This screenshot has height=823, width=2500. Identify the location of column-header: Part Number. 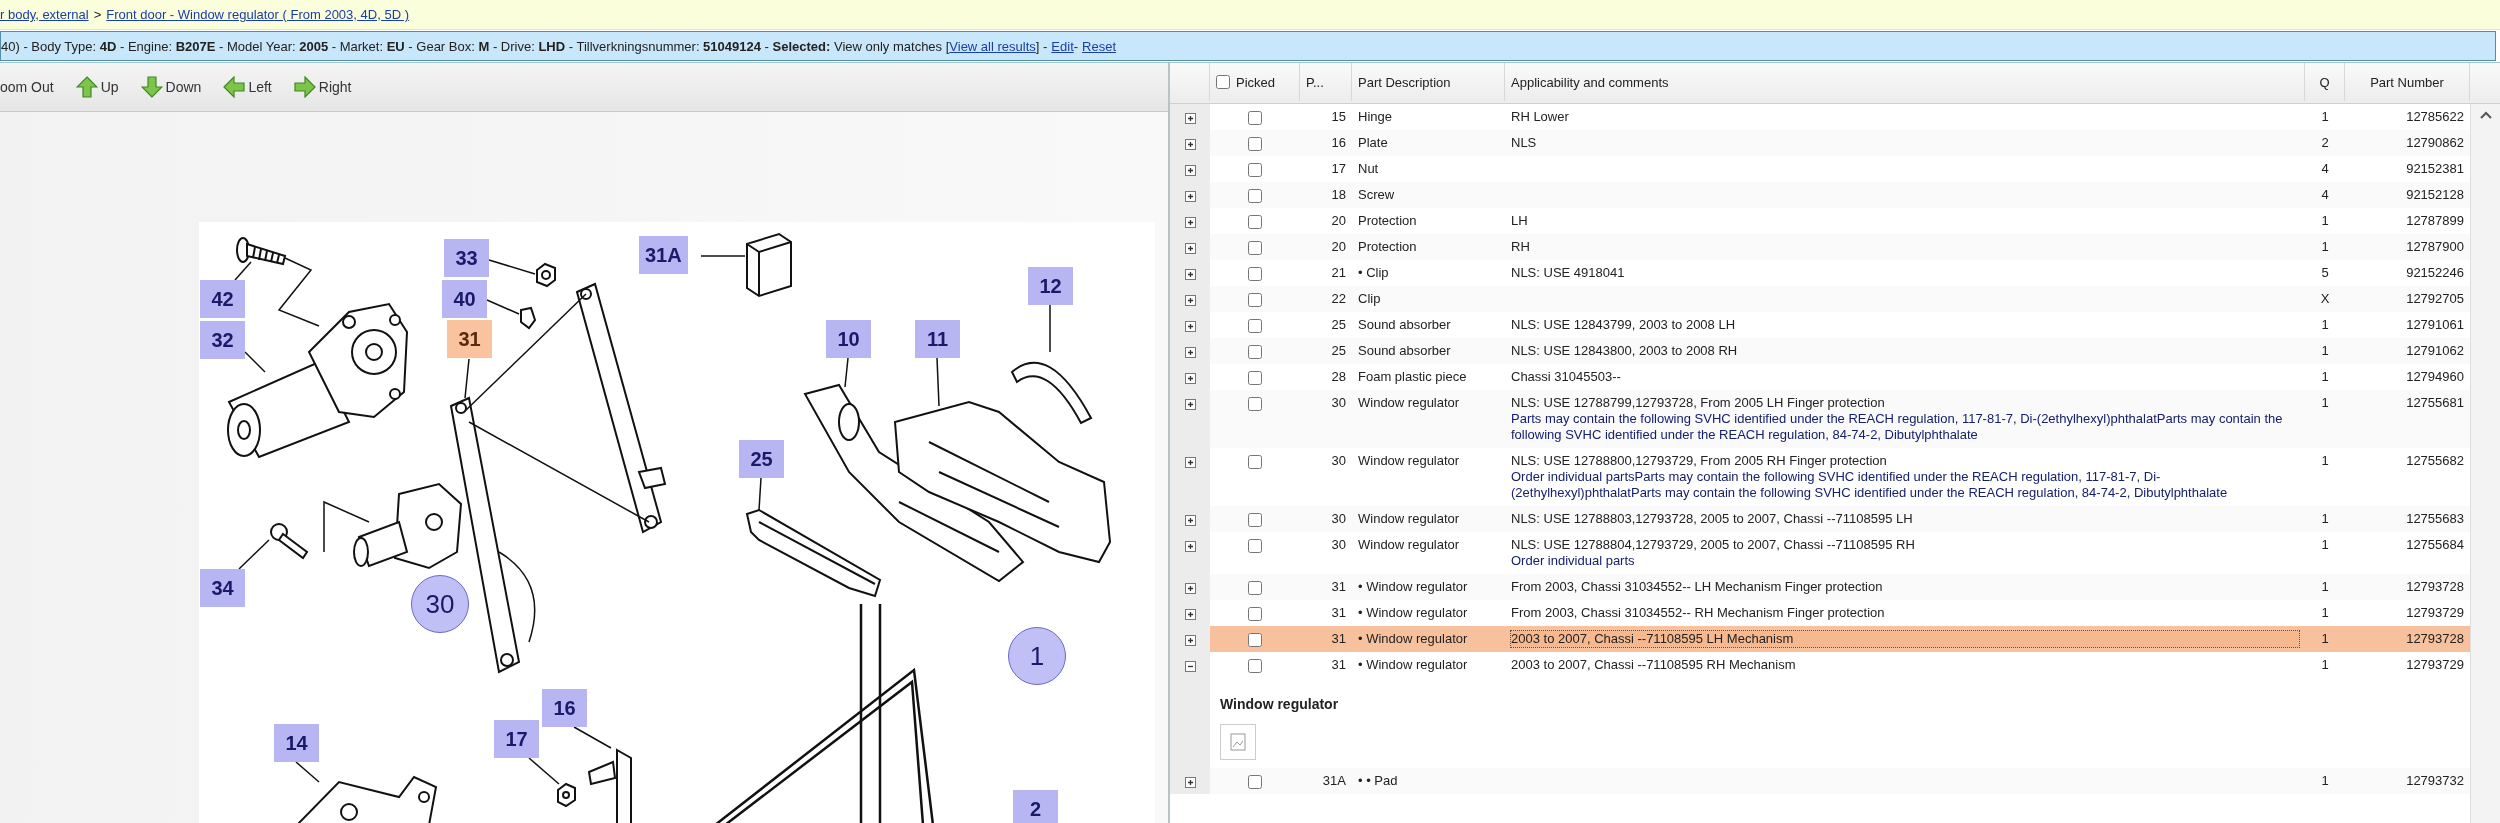
(2407, 82).